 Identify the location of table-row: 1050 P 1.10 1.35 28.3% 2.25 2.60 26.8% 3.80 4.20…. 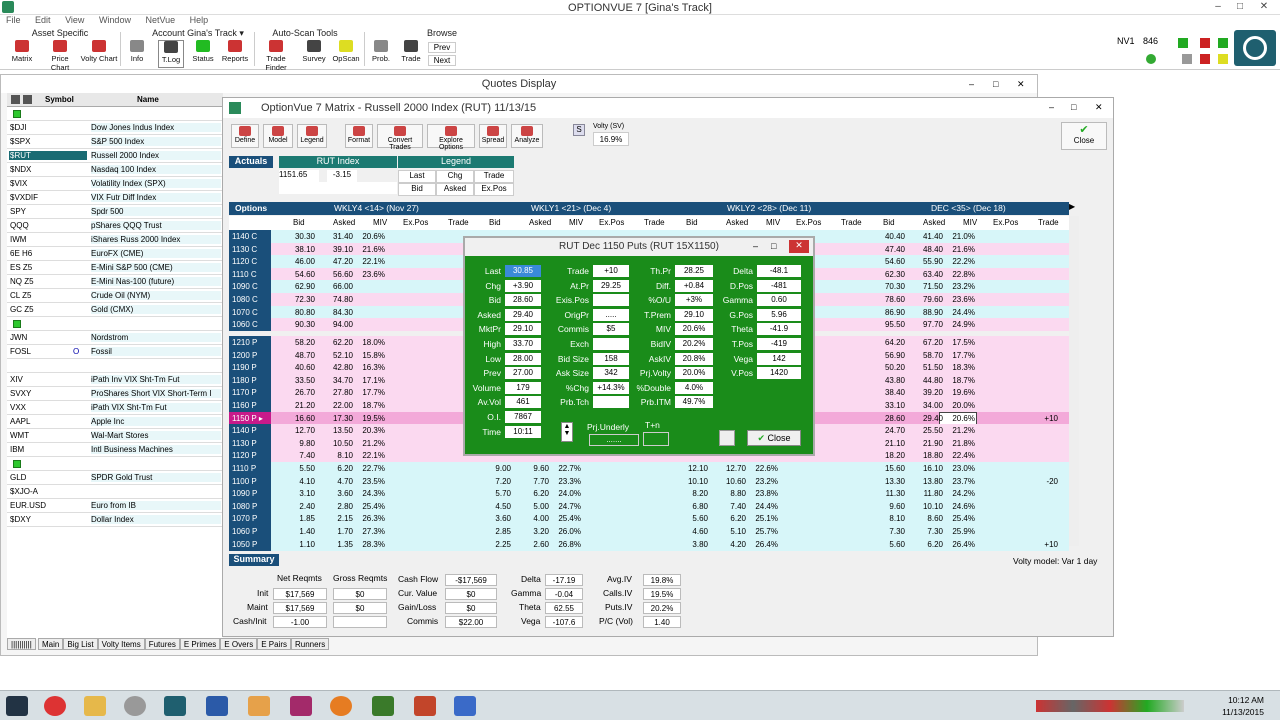
(649, 544).